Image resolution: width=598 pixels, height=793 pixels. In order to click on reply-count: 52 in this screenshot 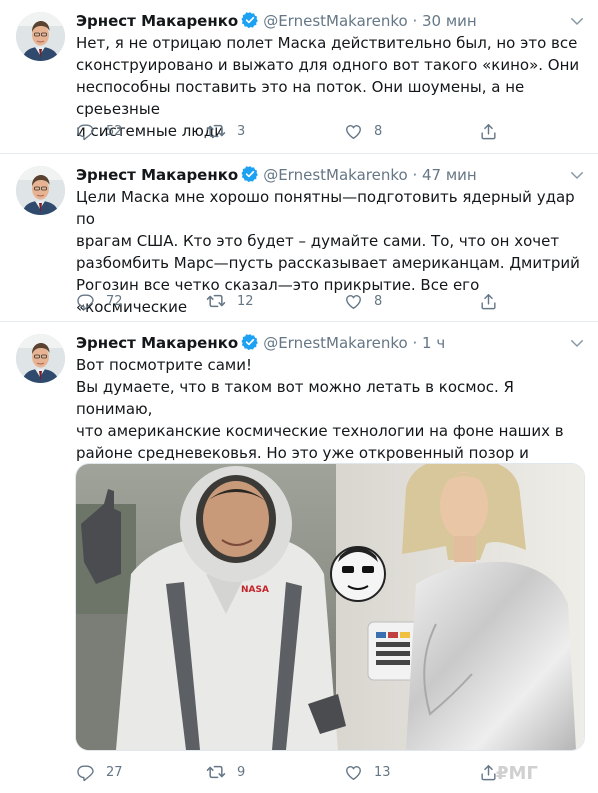, I will do `click(114, 131)`.